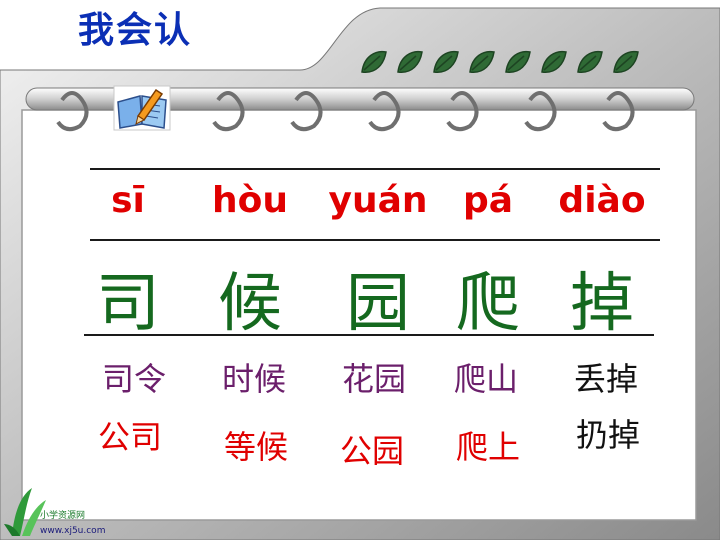 This screenshot has width=720, height=540. What do you see at coordinates (373, 379) in the screenshot?
I see `word-example: 花园` at bounding box center [373, 379].